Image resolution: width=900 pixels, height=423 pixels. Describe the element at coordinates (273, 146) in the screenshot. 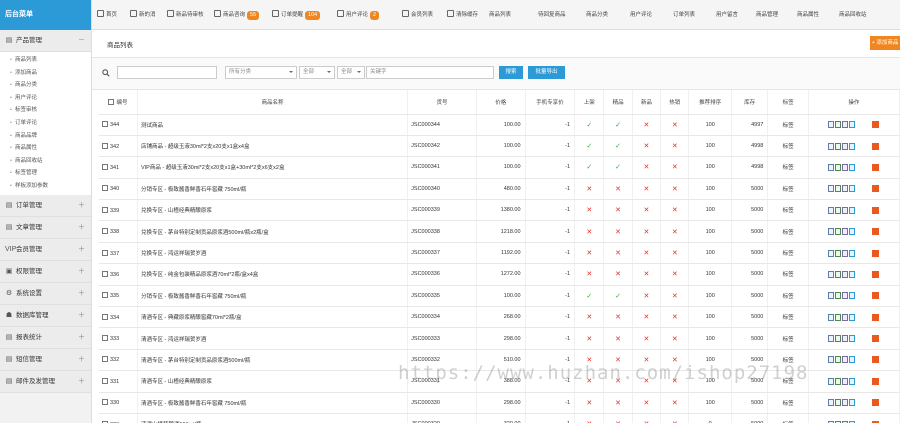

I see `product-name-cell: 店铺商品 - 超级玉液30ml*2支x20支x1盒x4盒` at that location.